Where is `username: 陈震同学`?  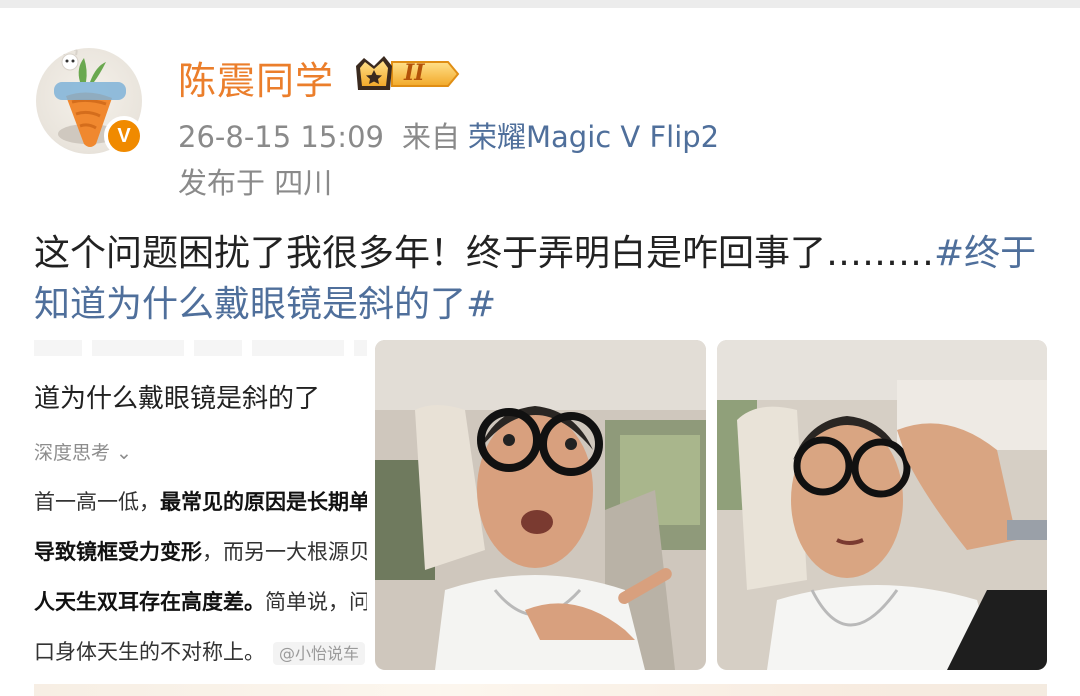
username: 陈震同学 is located at coordinates (256, 77).